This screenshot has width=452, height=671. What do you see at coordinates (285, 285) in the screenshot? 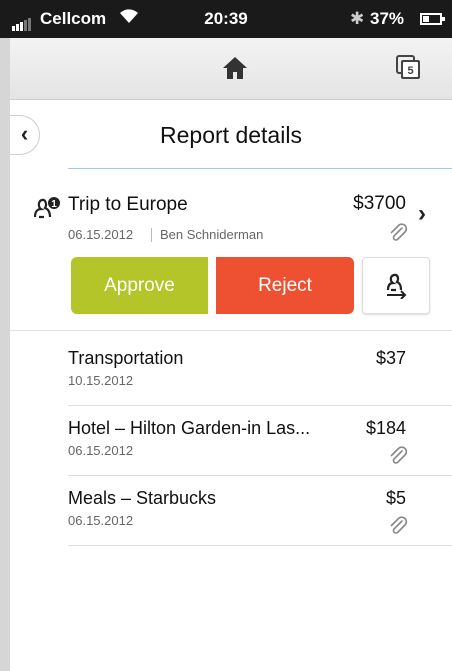
I see `reject-button: Reject` at bounding box center [285, 285].